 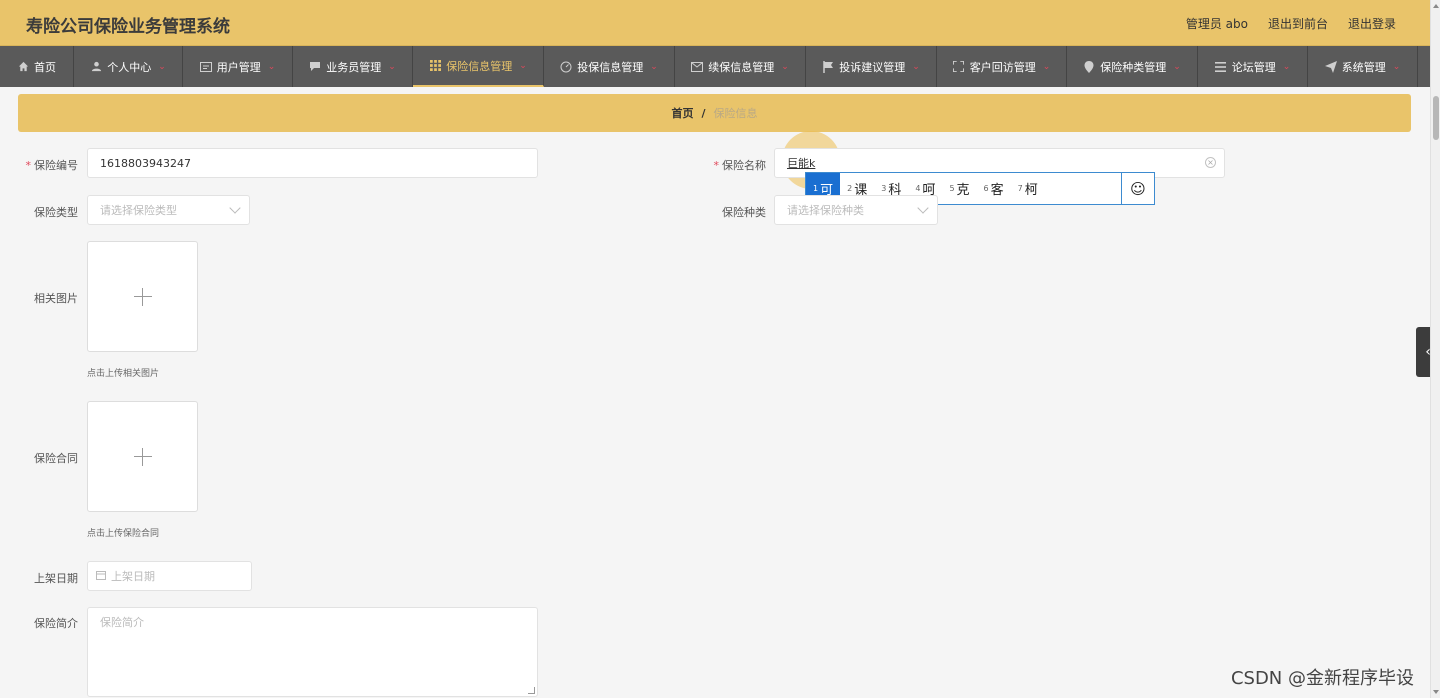 I want to click on nav-label: 论坛管理, so click(x=1253, y=67).